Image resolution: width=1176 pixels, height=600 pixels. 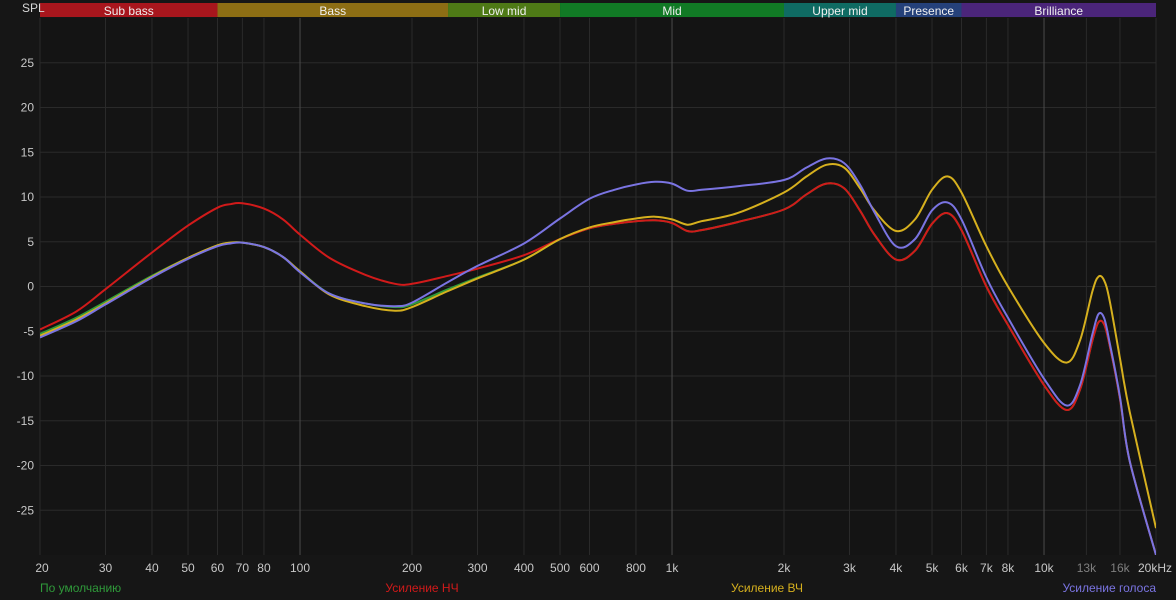 I want to click on y-tick-label: 5, so click(x=30, y=242).